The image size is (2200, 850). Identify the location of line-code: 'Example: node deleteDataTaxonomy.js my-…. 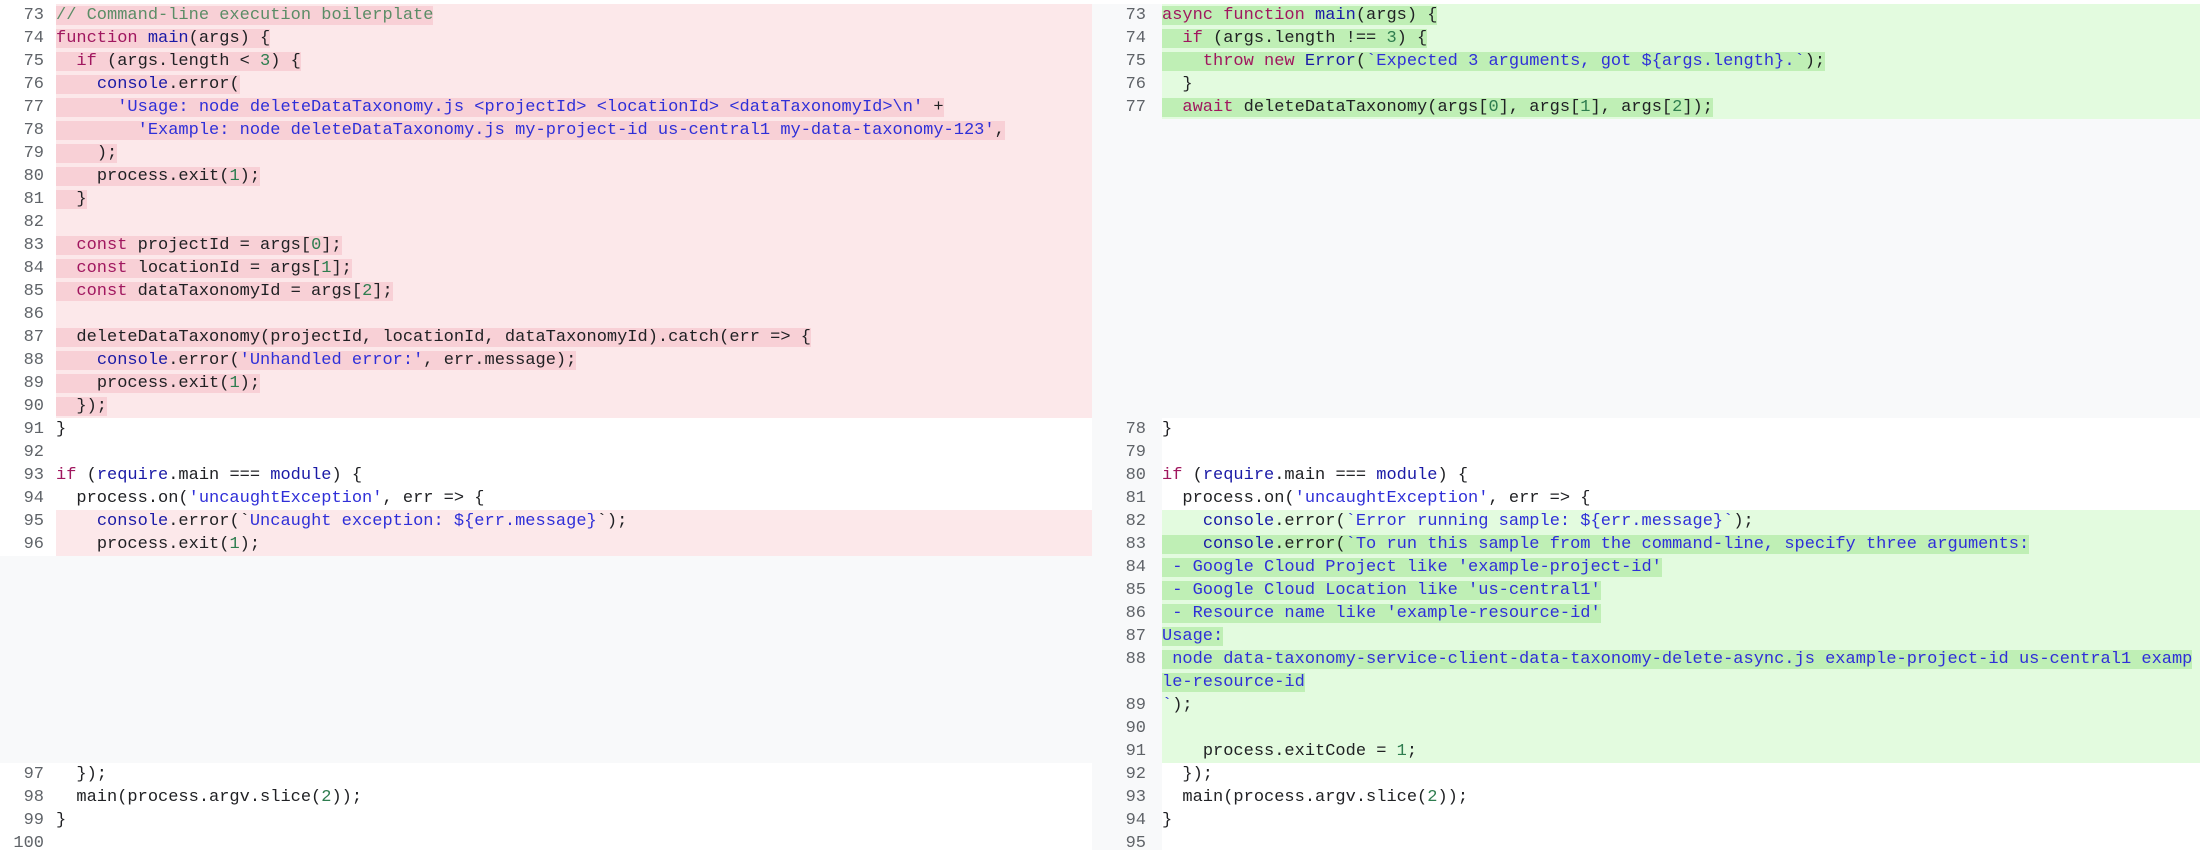
(574, 130).